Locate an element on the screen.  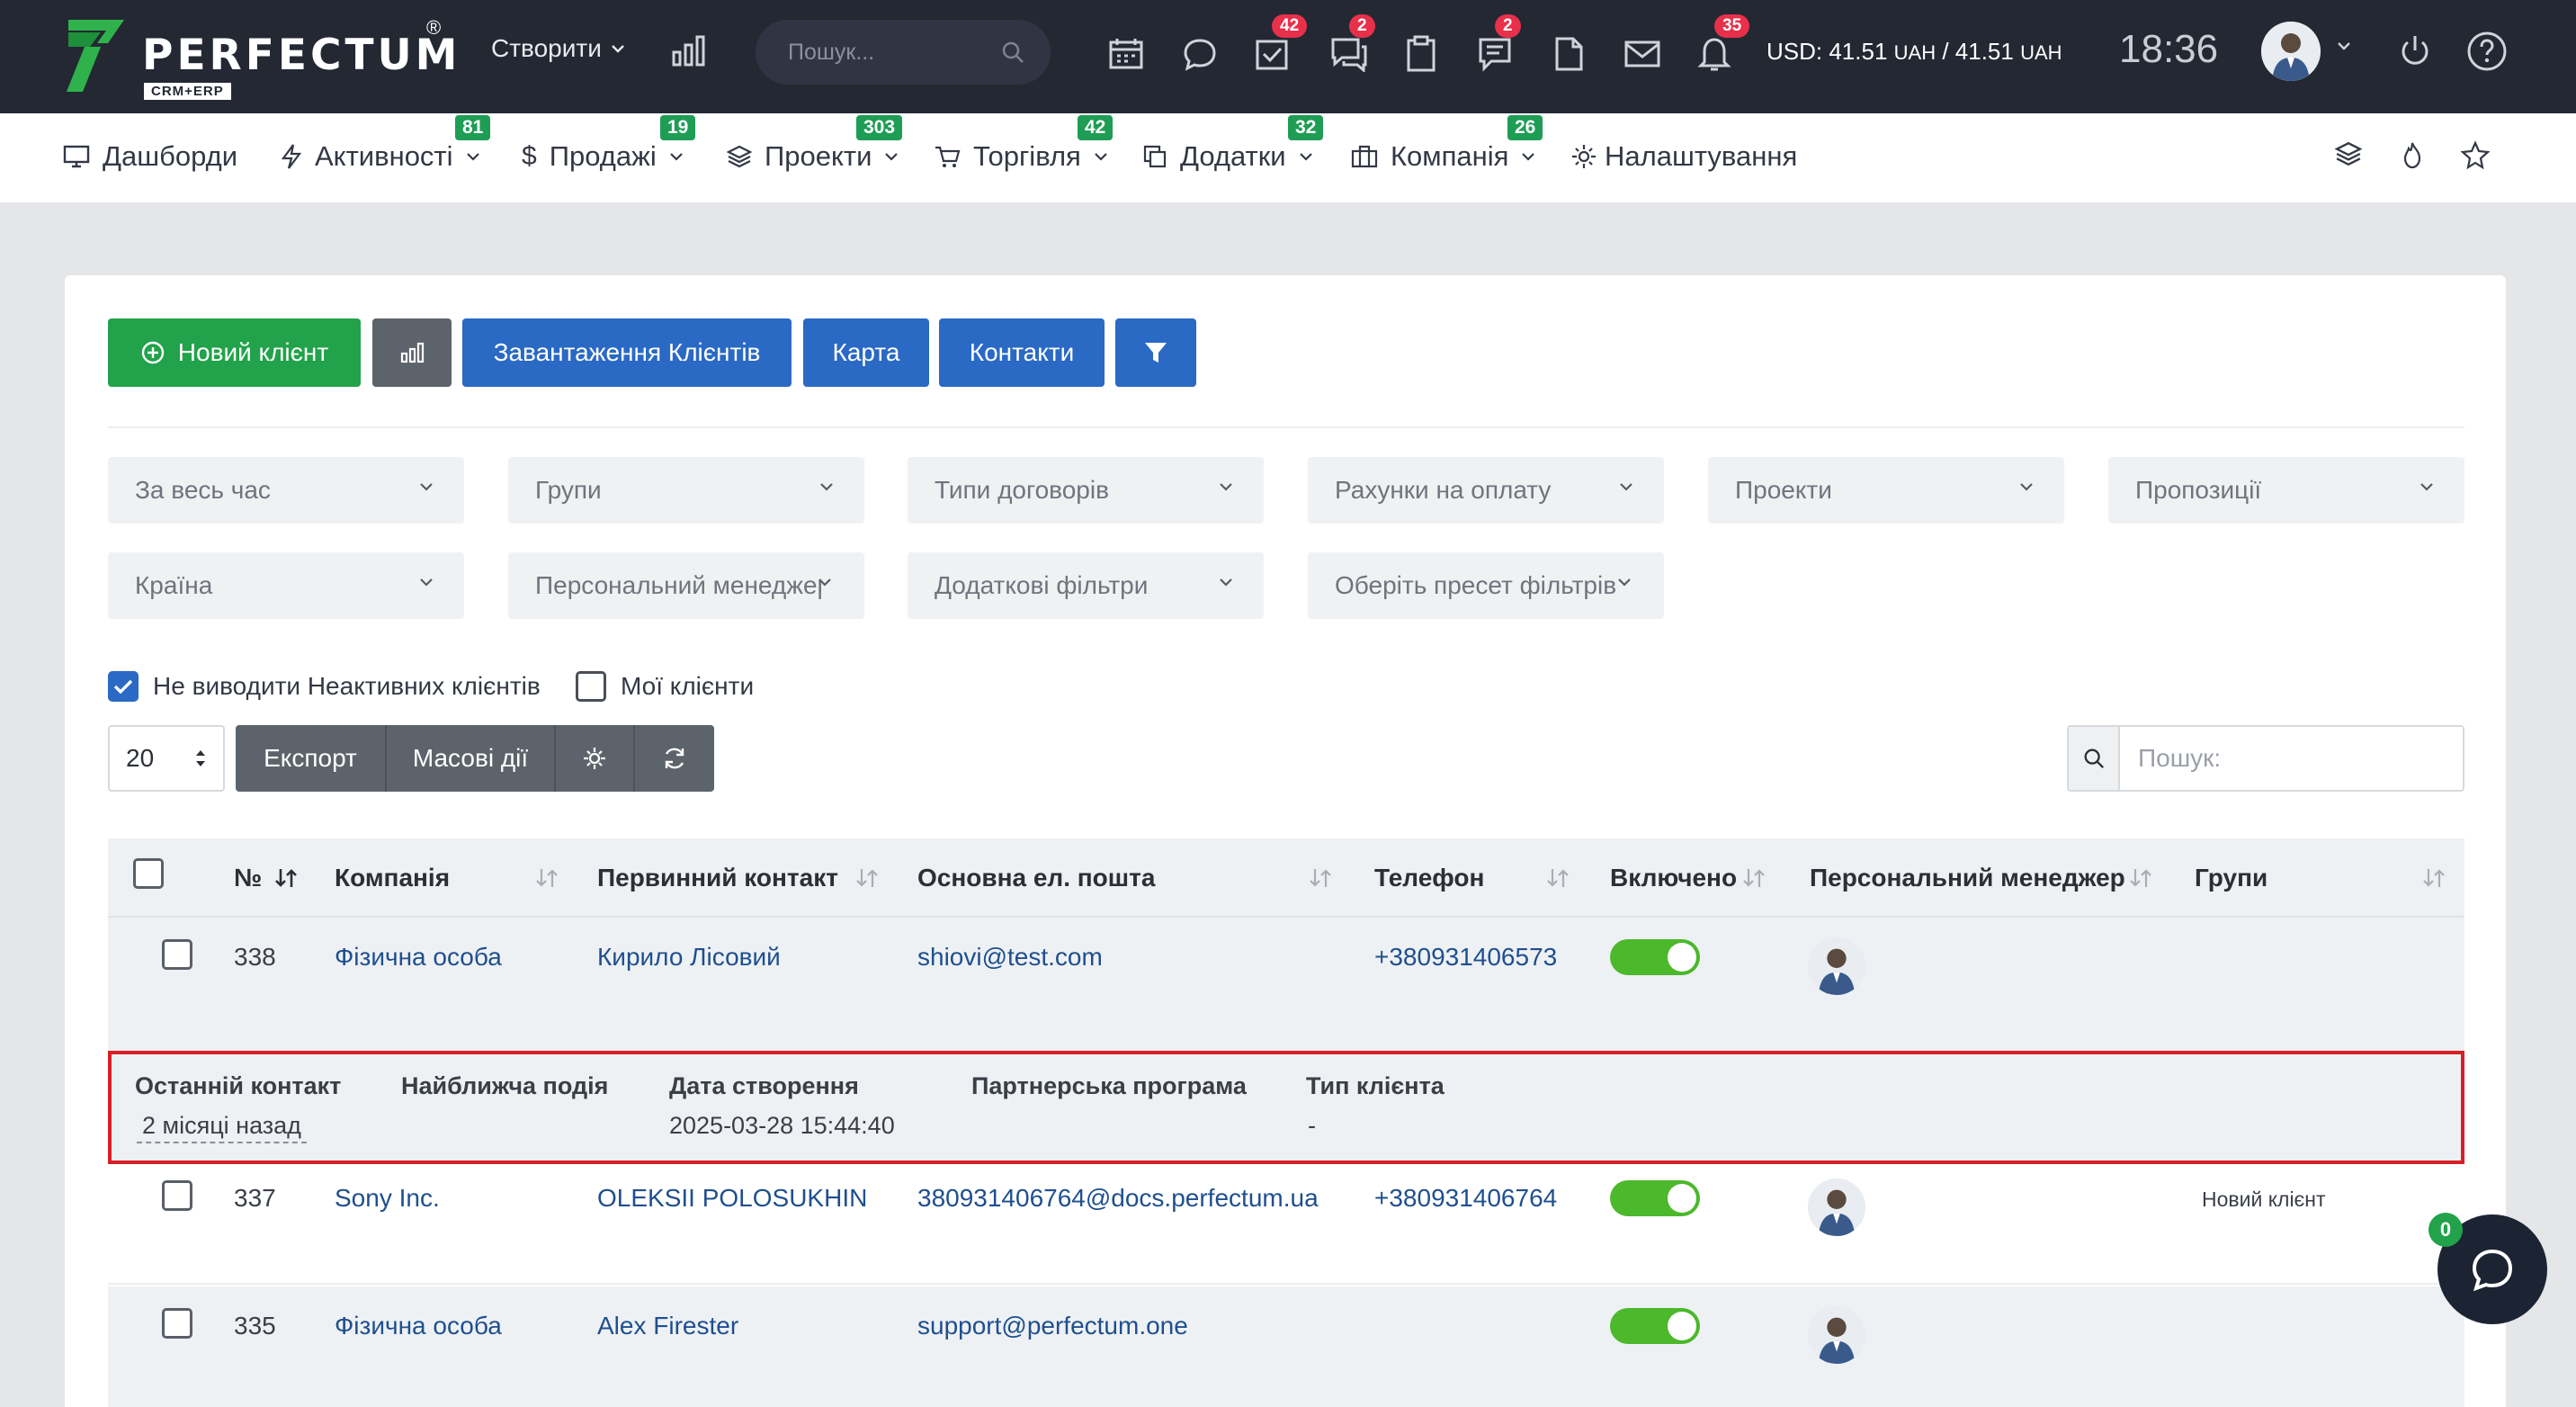
my-clients-toggle: Мої клієнти is located at coordinates (665, 687).